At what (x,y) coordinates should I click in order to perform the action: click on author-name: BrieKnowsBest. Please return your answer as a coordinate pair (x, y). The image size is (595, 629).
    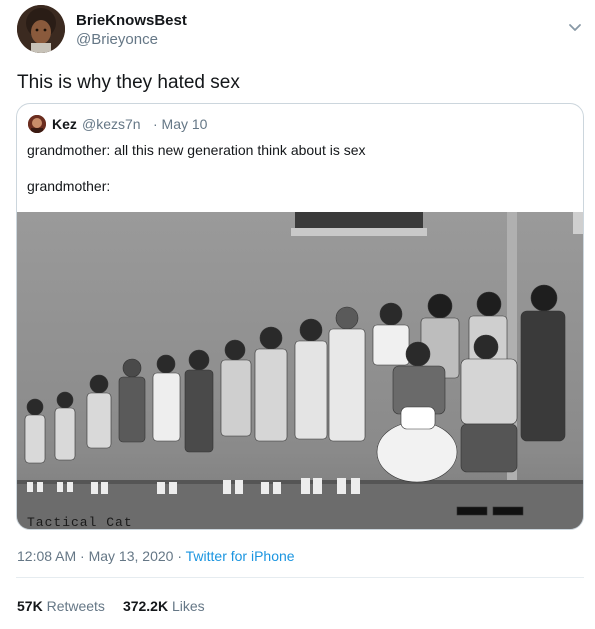
    Looking at the image, I should click on (131, 20).